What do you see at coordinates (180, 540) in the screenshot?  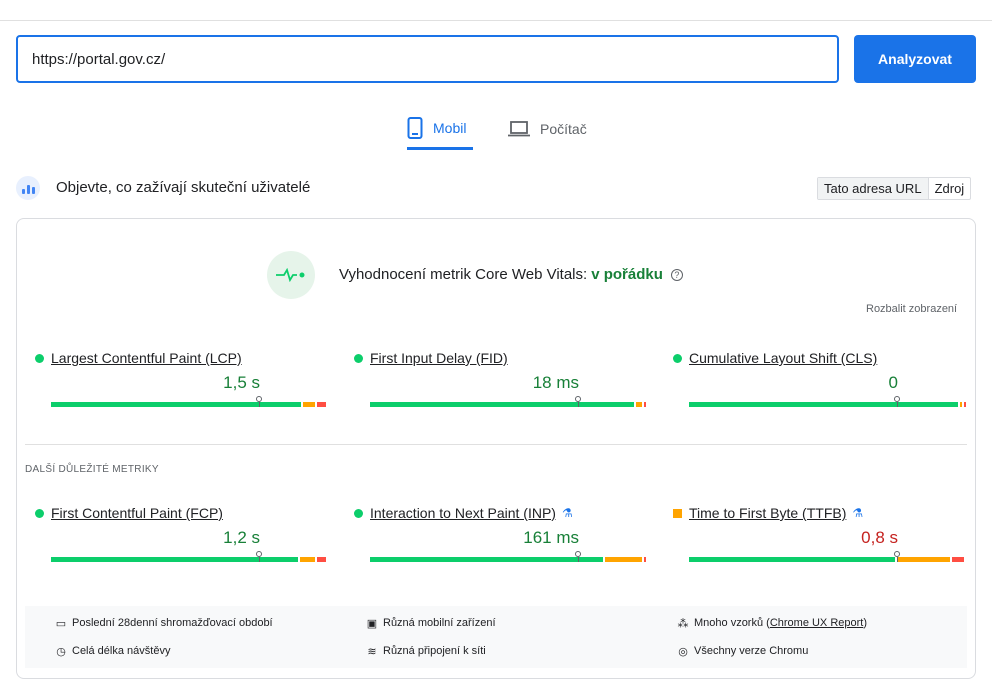 I see `metric-fcp: First Contentful Paint (FCP) 1,2 s` at bounding box center [180, 540].